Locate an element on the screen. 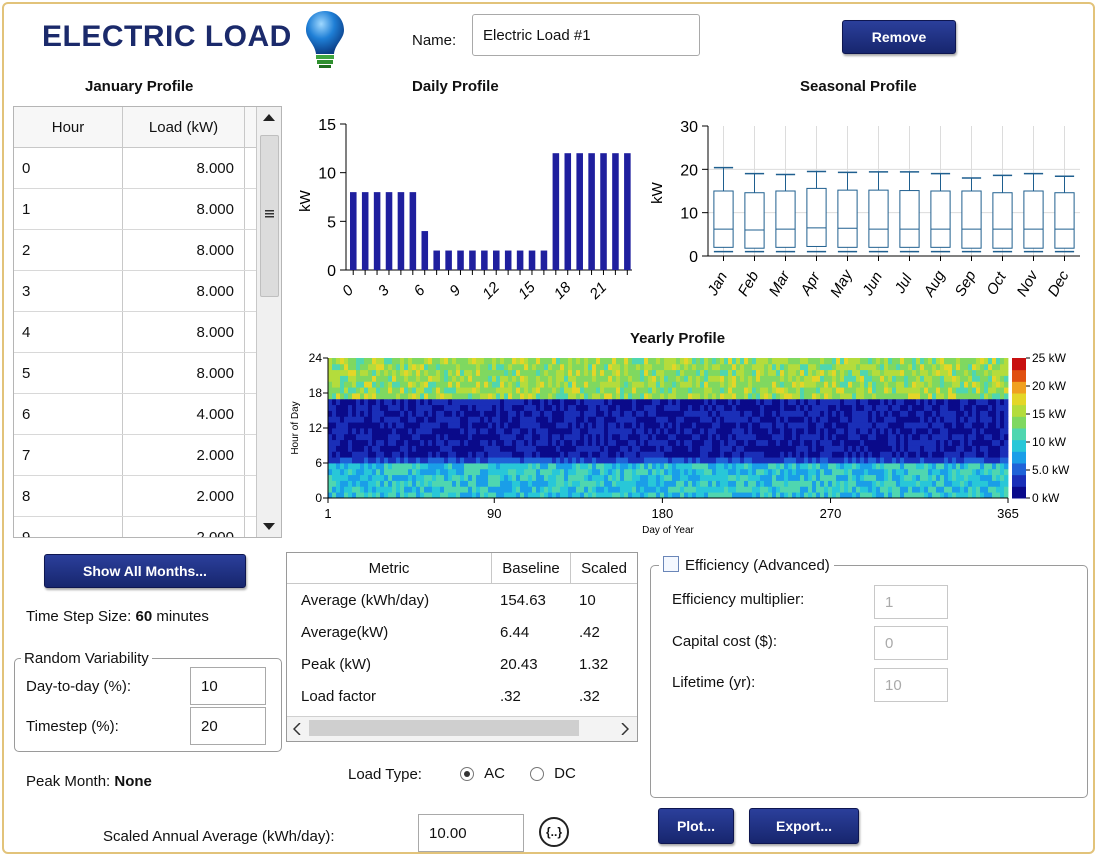 The image size is (1097, 856). load-cell: 4.000 is located at coordinates (184, 414).